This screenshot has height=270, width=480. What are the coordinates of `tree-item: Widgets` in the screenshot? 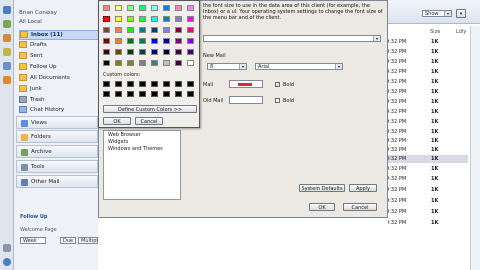 It's located at (118, 142).